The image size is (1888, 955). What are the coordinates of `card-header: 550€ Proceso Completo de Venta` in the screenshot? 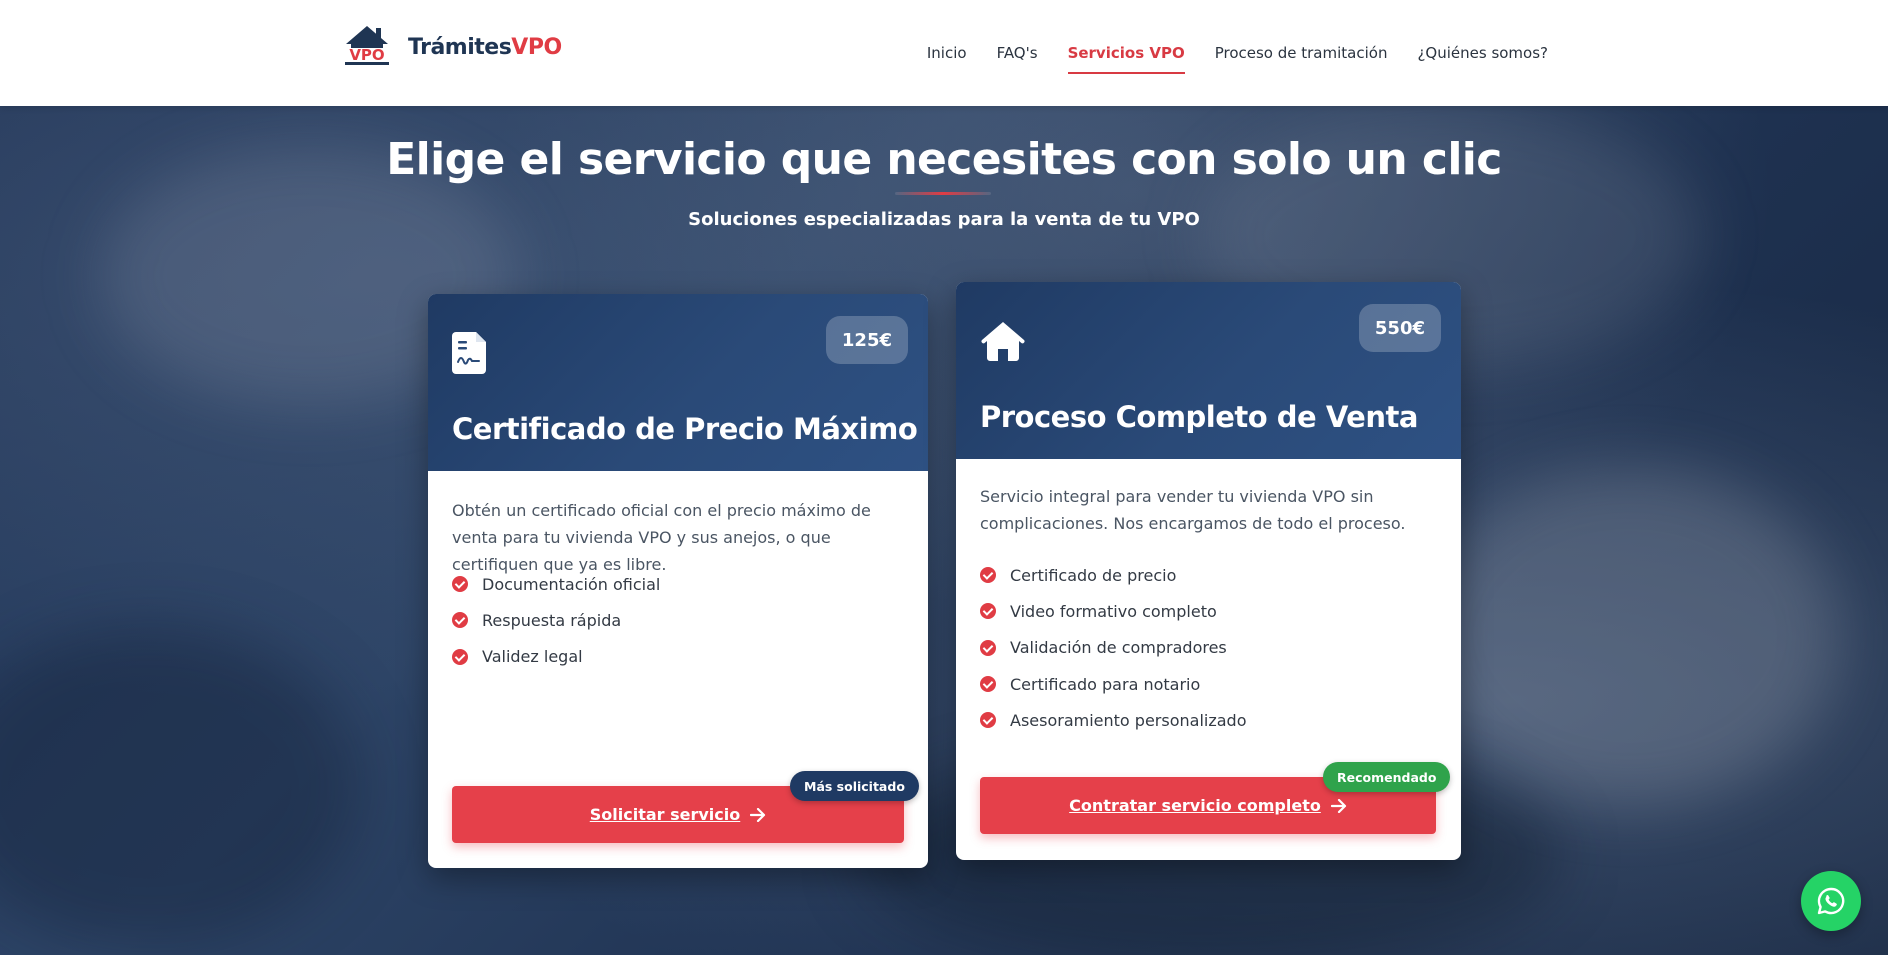 It's located at (1208, 370).